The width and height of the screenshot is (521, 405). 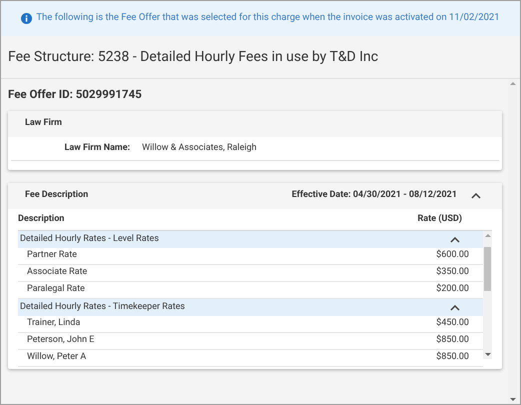 What do you see at coordinates (26, 18) in the screenshot?
I see `info-icon` at bounding box center [26, 18].